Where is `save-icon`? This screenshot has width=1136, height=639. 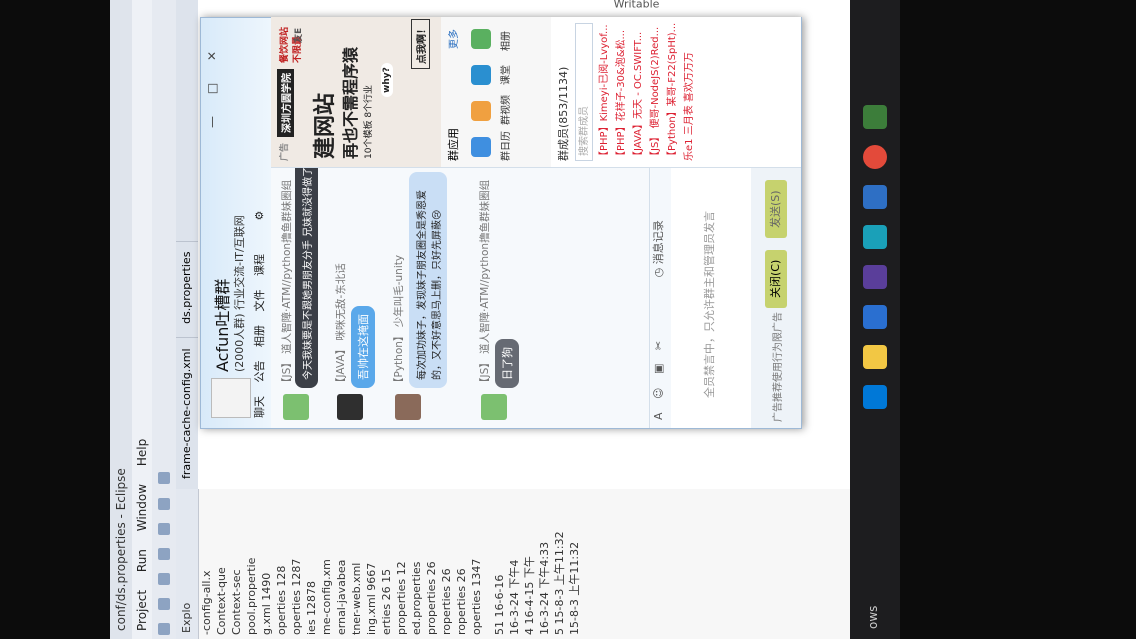 save-icon is located at coordinates (164, 603).